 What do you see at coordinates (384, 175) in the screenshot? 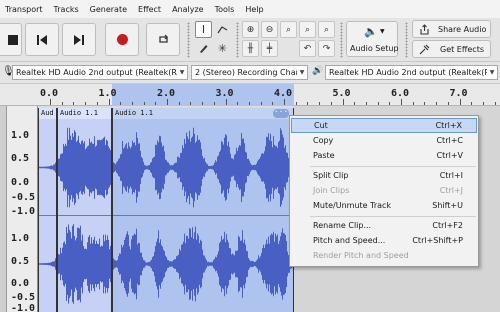
I see `menu-item-split-clip: Split Clip Ctrl+I` at bounding box center [384, 175].